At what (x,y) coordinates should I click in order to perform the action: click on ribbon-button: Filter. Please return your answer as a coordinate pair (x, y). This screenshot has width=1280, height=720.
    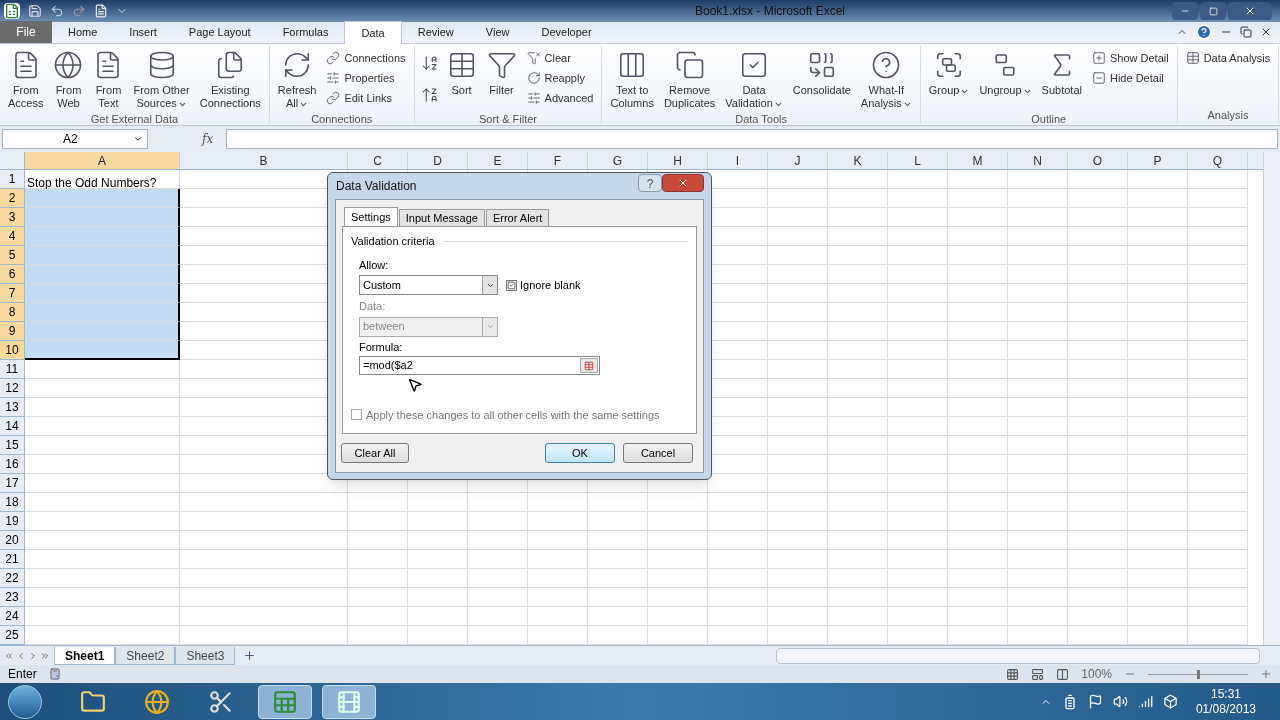
    Looking at the image, I should click on (501, 79).